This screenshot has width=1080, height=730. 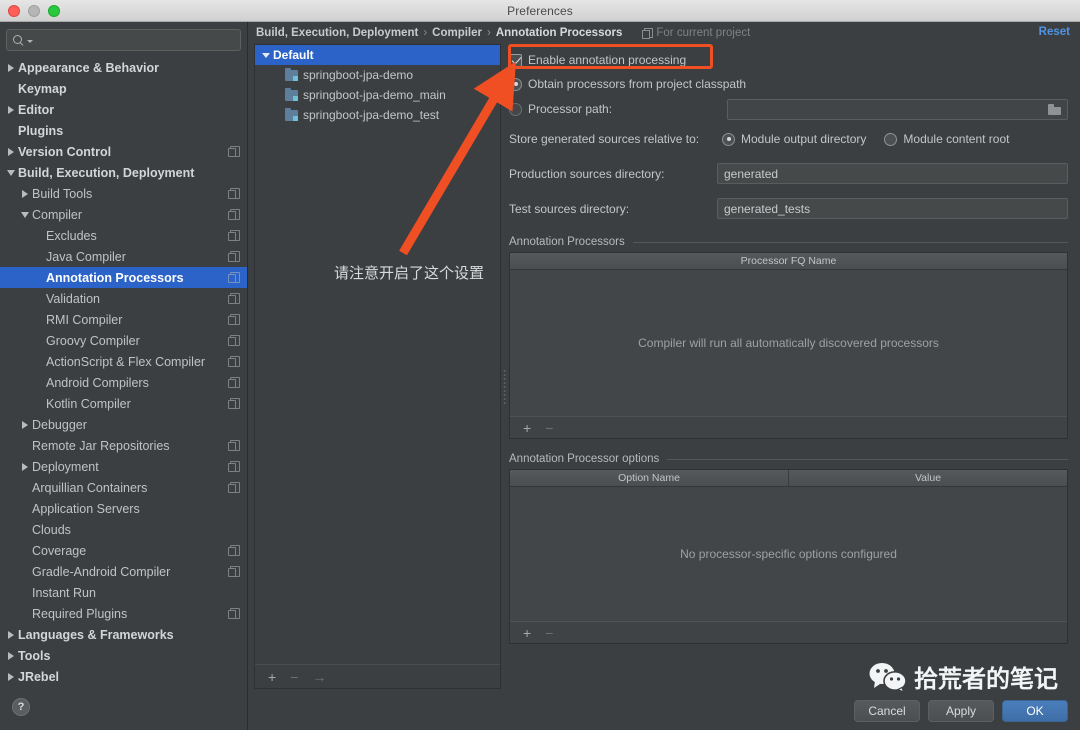 What do you see at coordinates (123, 403) in the screenshot?
I see `sidebar-item-kotlin-compiler: Kotlin Compiler` at bounding box center [123, 403].